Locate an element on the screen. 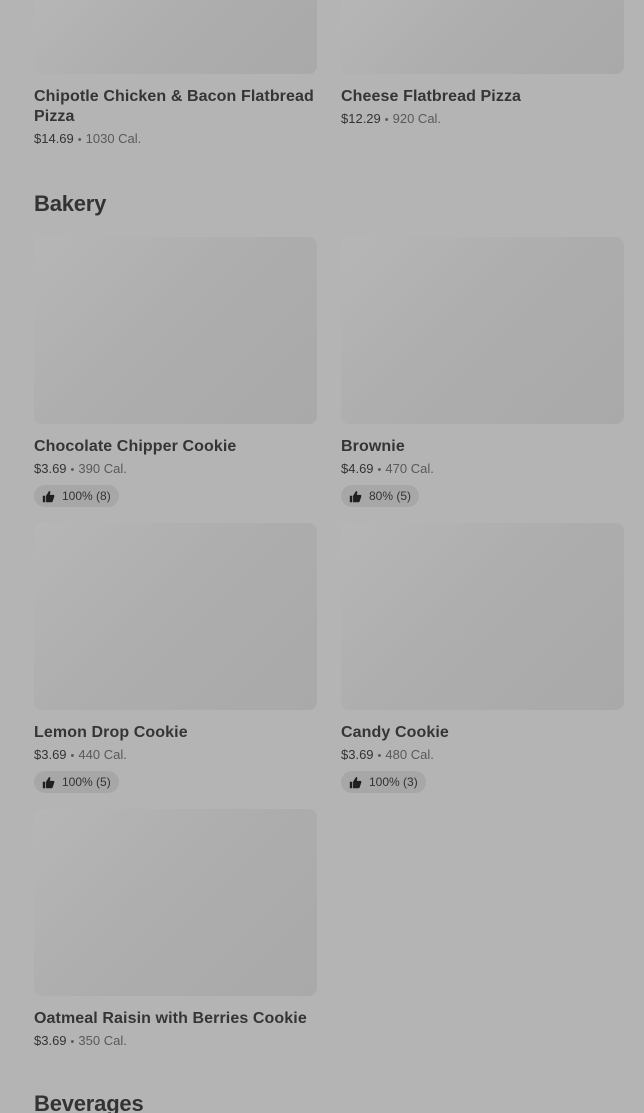 The image size is (644, 1113). rating-badge: 100% (8) is located at coordinates (76, 496).